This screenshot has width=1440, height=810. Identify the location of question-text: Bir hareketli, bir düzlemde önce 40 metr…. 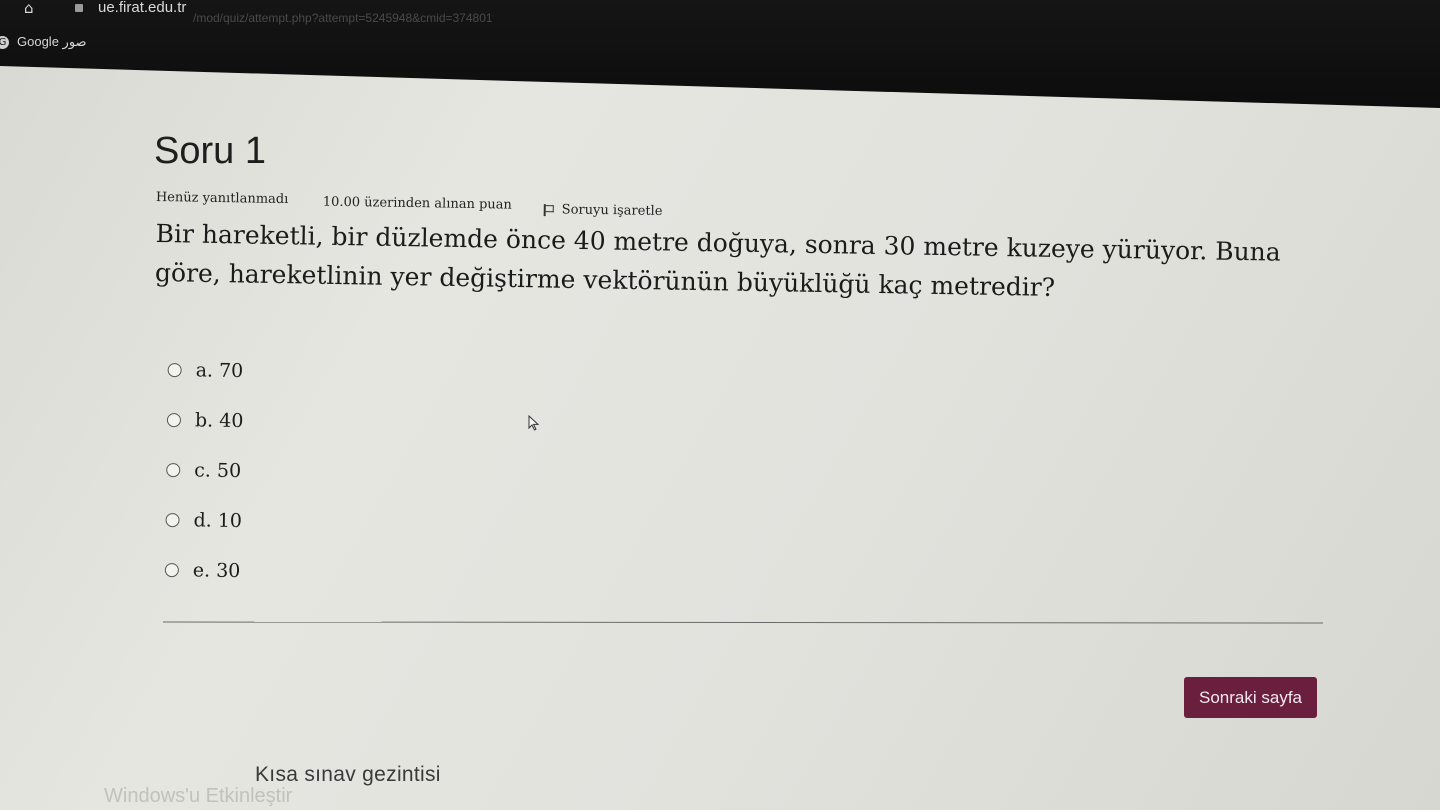
(717, 260).